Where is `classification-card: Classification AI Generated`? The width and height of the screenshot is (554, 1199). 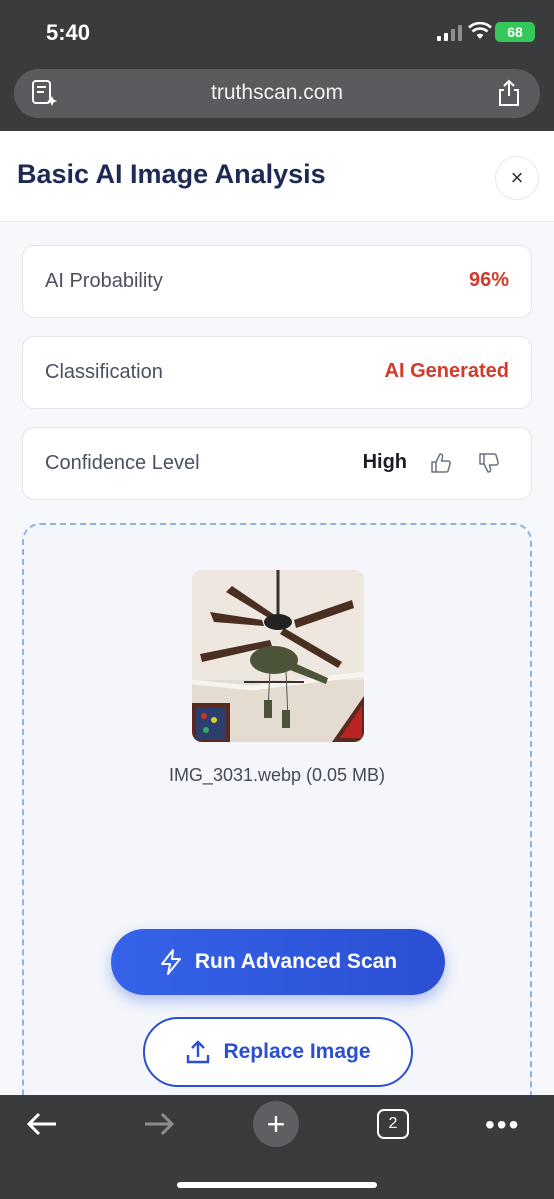 classification-card: Classification AI Generated is located at coordinates (277, 372).